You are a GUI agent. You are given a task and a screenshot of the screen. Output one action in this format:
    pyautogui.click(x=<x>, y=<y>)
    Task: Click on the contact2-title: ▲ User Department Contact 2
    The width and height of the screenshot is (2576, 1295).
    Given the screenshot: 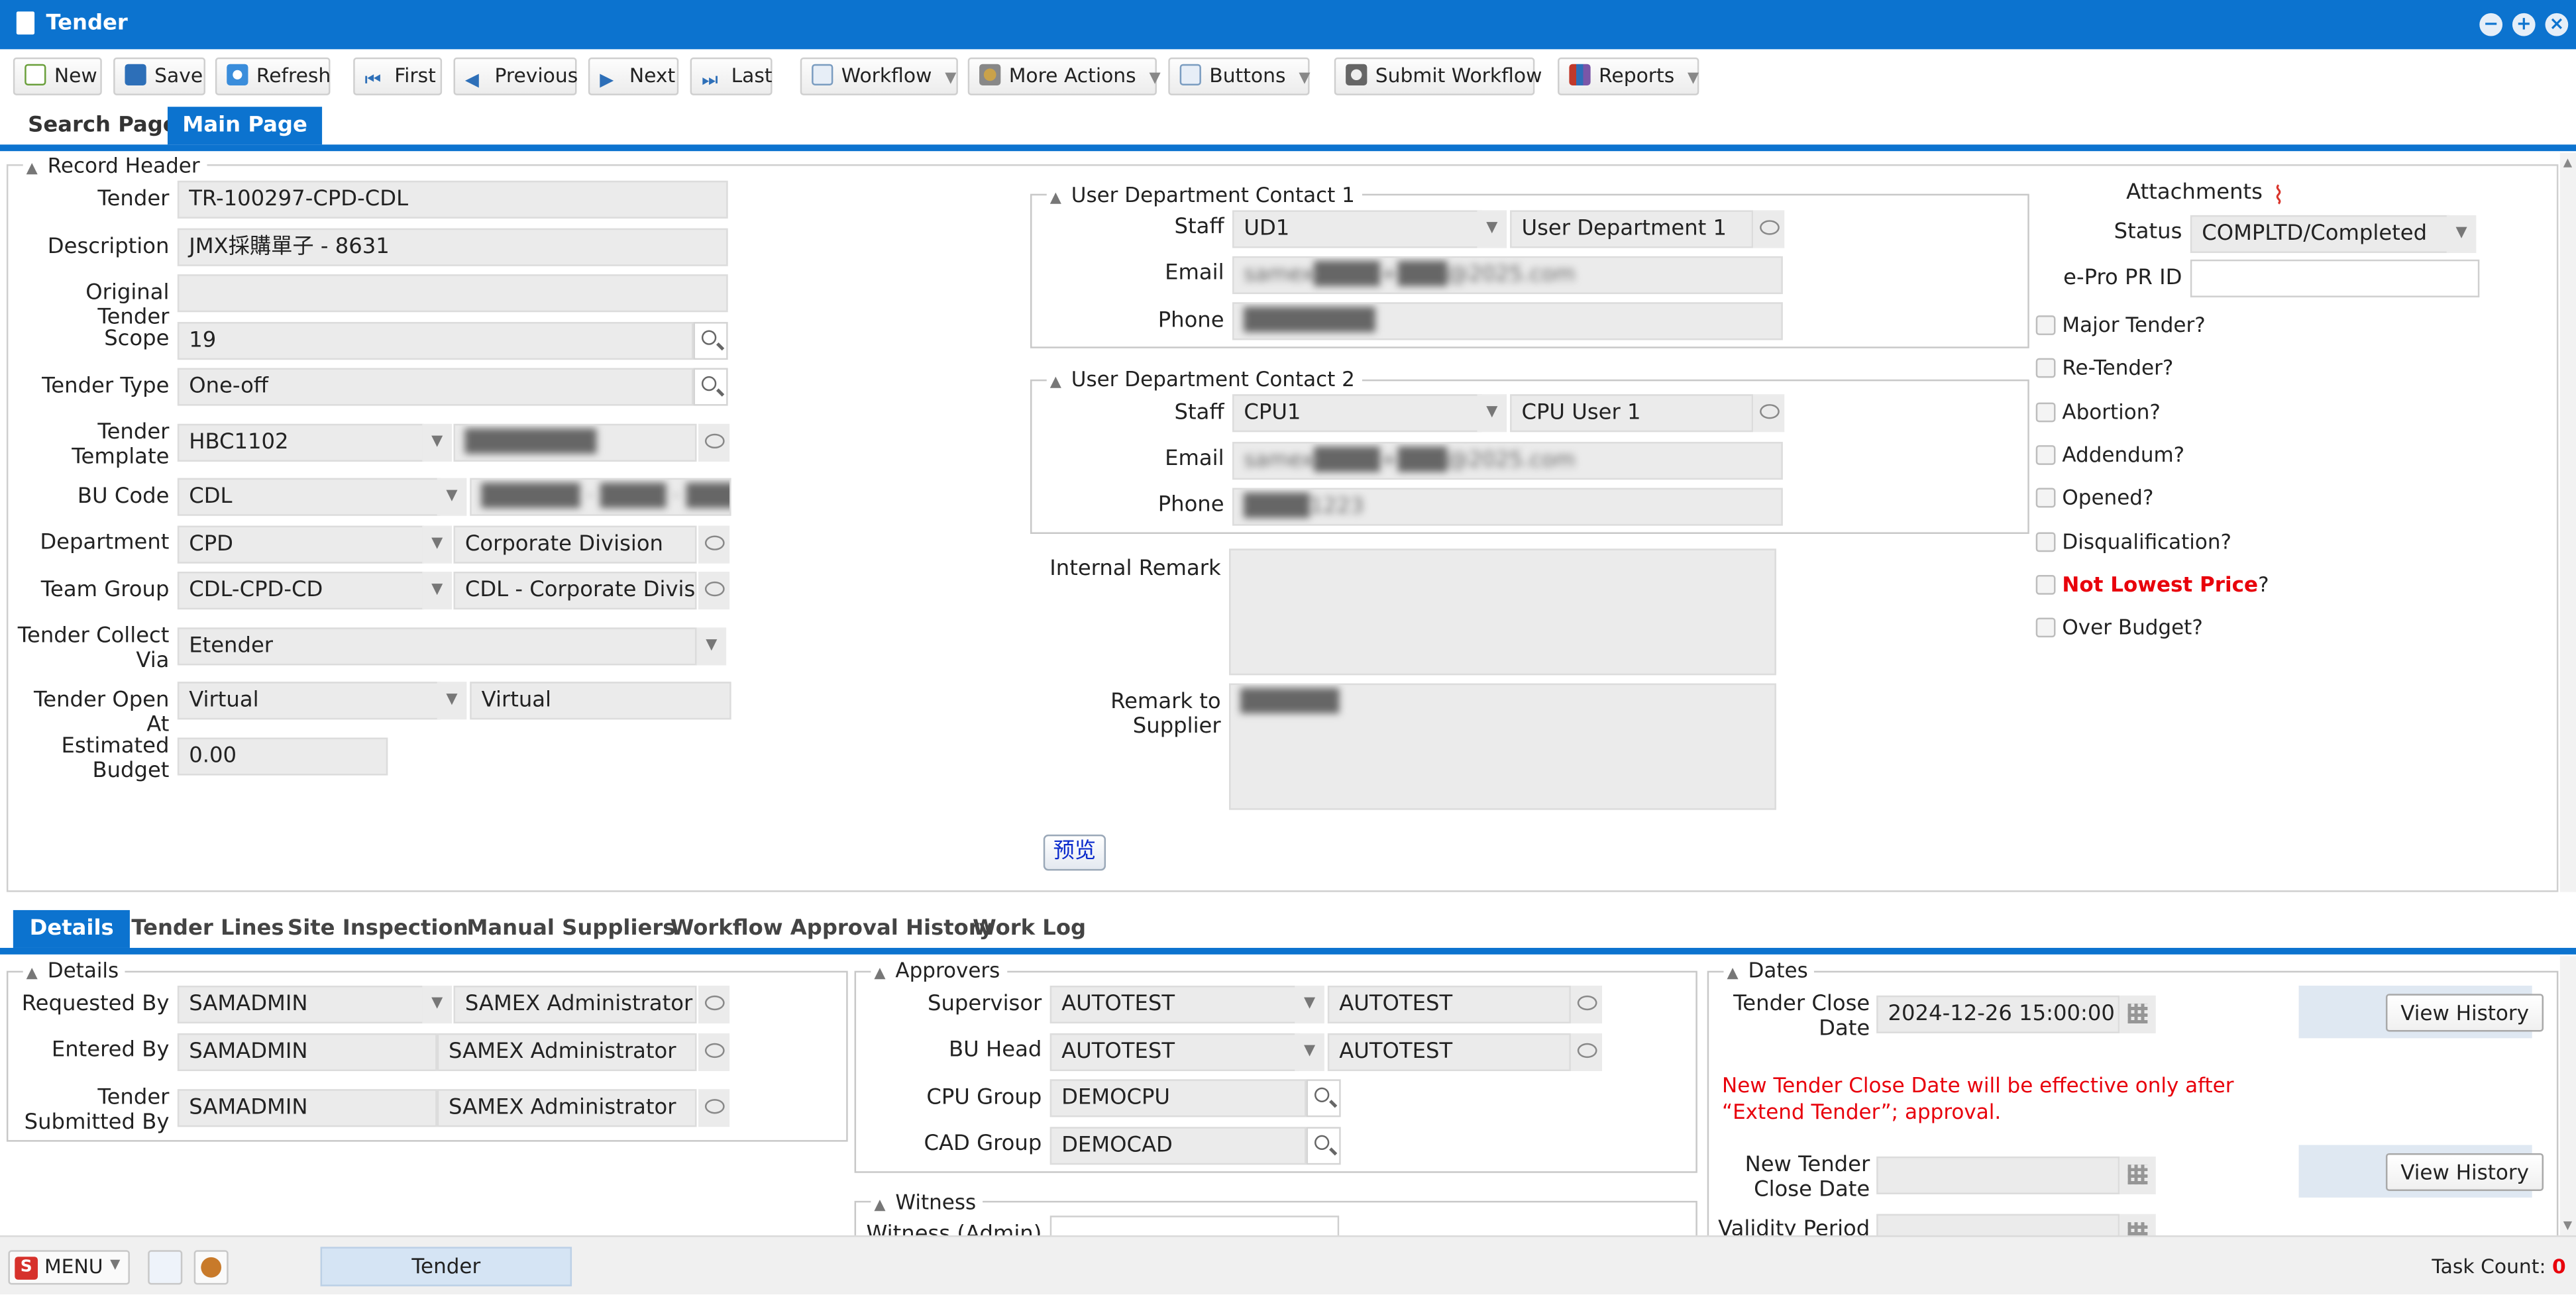 What is the action you would take?
    pyautogui.click(x=1204, y=378)
    